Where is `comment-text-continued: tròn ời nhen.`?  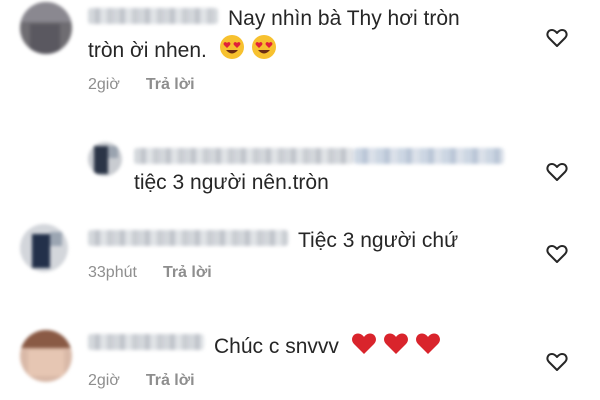 comment-text-continued: tròn ời nhen. is located at coordinates (182, 49).